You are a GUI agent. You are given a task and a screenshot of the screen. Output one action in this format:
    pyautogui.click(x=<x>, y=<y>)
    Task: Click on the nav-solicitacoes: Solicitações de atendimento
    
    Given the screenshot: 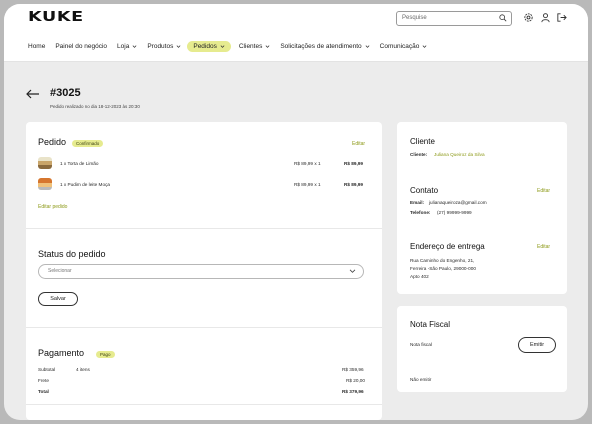 What is the action you would take?
    pyautogui.click(x=325, y=46)
    